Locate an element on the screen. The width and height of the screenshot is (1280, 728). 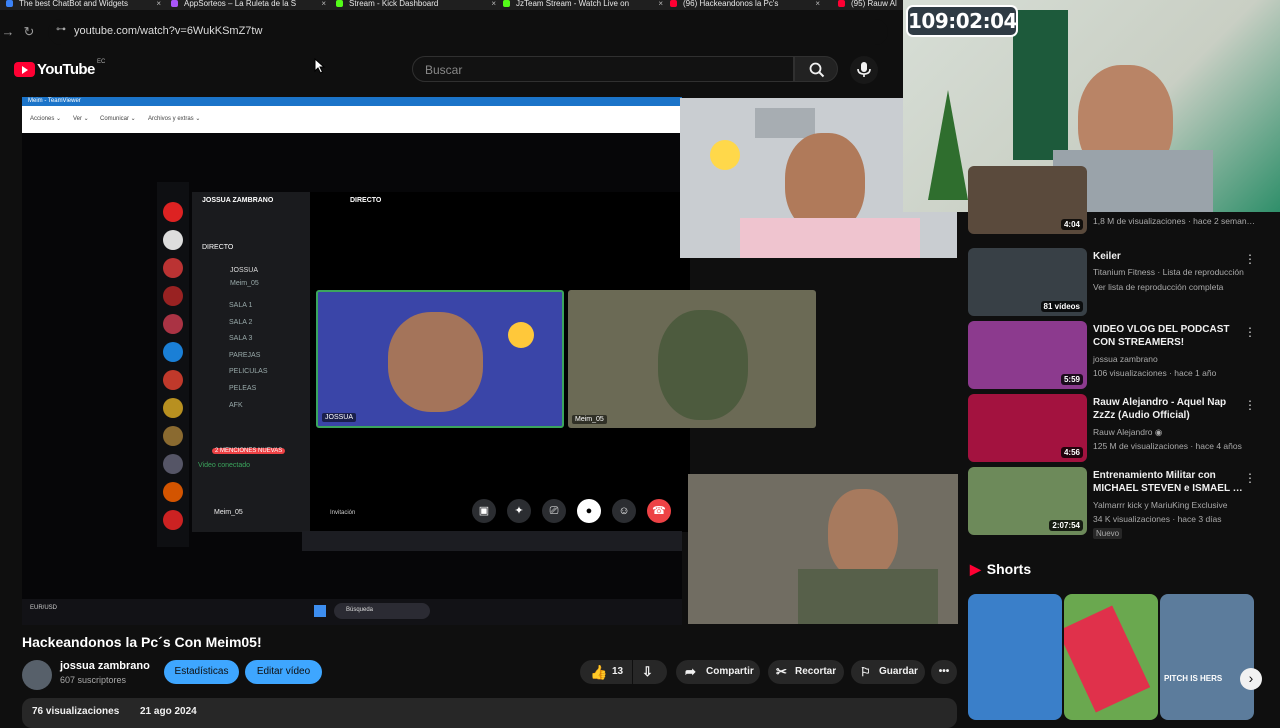
clip-button: ✂ Recortar is located at coordinates (806, 672).